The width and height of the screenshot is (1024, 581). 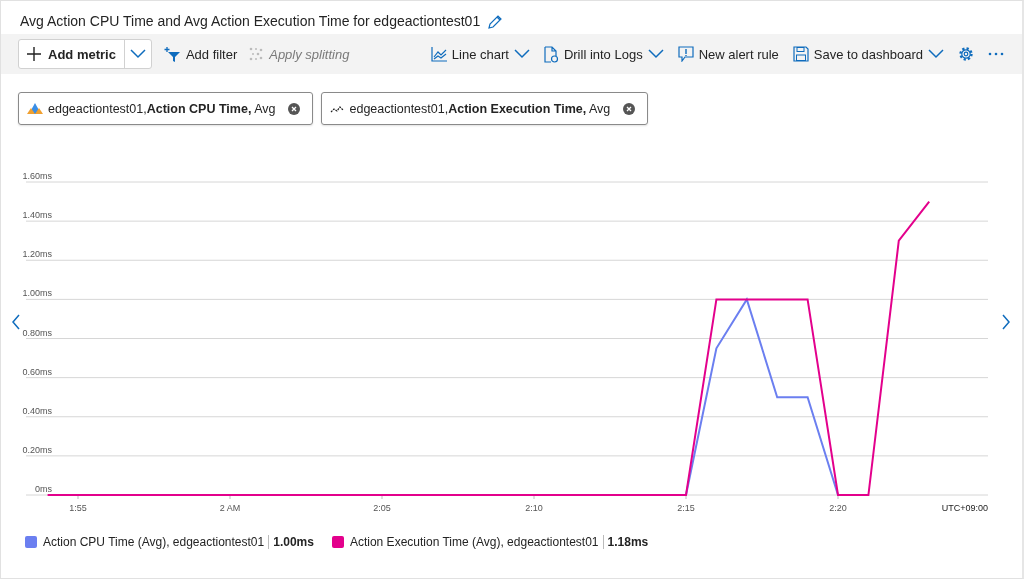 I want to click on toolbar-button: Line chart, so click(x=480, y=54).